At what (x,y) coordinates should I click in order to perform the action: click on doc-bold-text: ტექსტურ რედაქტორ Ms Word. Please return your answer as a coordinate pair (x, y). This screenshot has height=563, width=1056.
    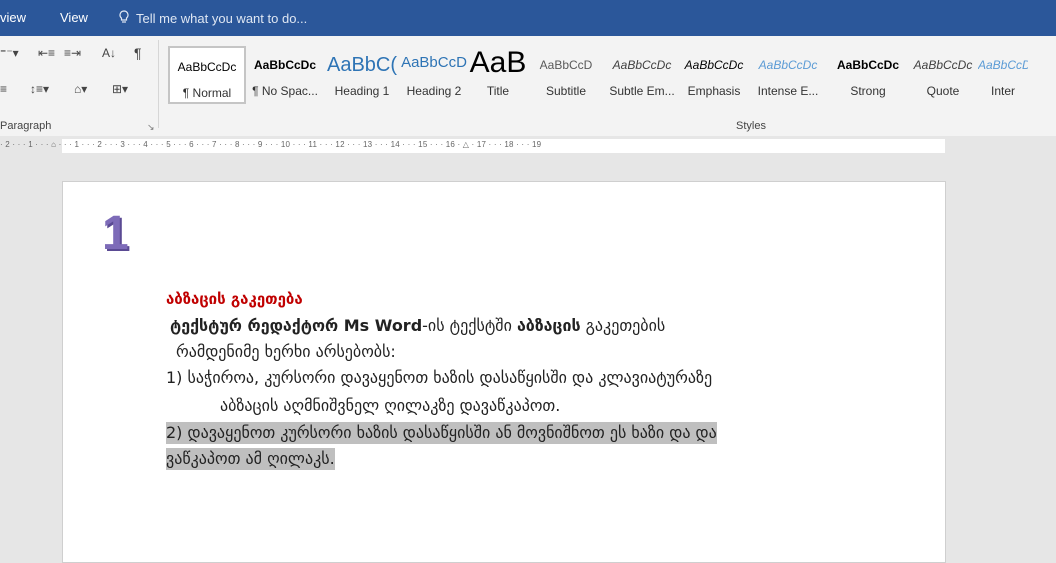
    Looking at the image, I should click on (296, 325).